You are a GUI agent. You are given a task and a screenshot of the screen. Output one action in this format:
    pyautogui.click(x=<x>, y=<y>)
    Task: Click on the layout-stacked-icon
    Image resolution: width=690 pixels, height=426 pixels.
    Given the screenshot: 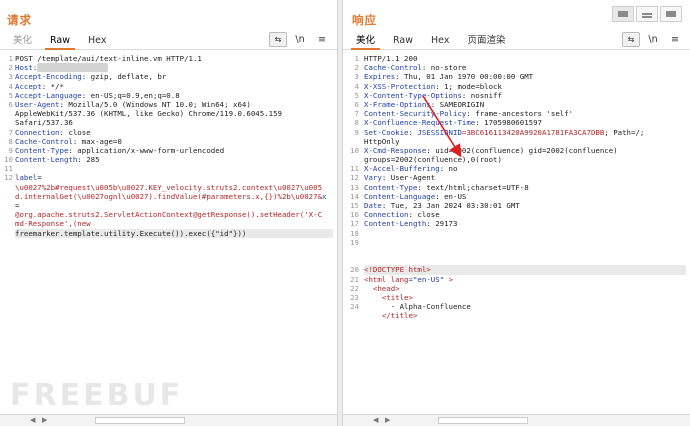 What is the action you would take?
    pyautogui.click(x=647, y=14)
    